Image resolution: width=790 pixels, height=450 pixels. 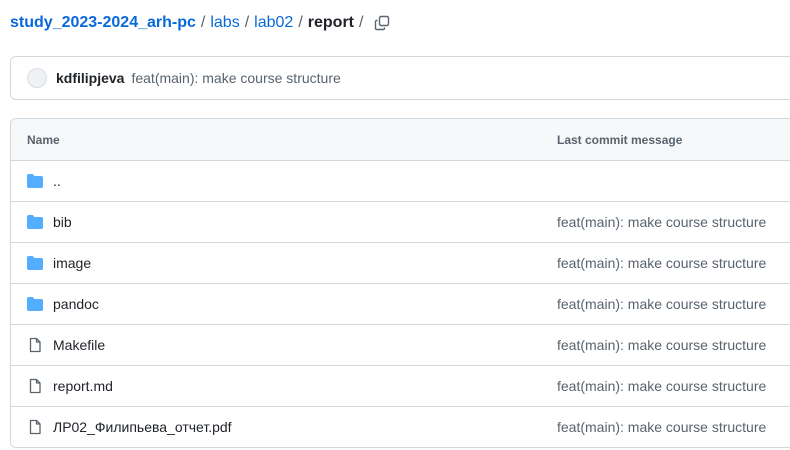 What do you see at coordinates (235, 78) in the screenshot?
I see `commit-message: feat(main): make course structure` at bounding box center [235, 78].